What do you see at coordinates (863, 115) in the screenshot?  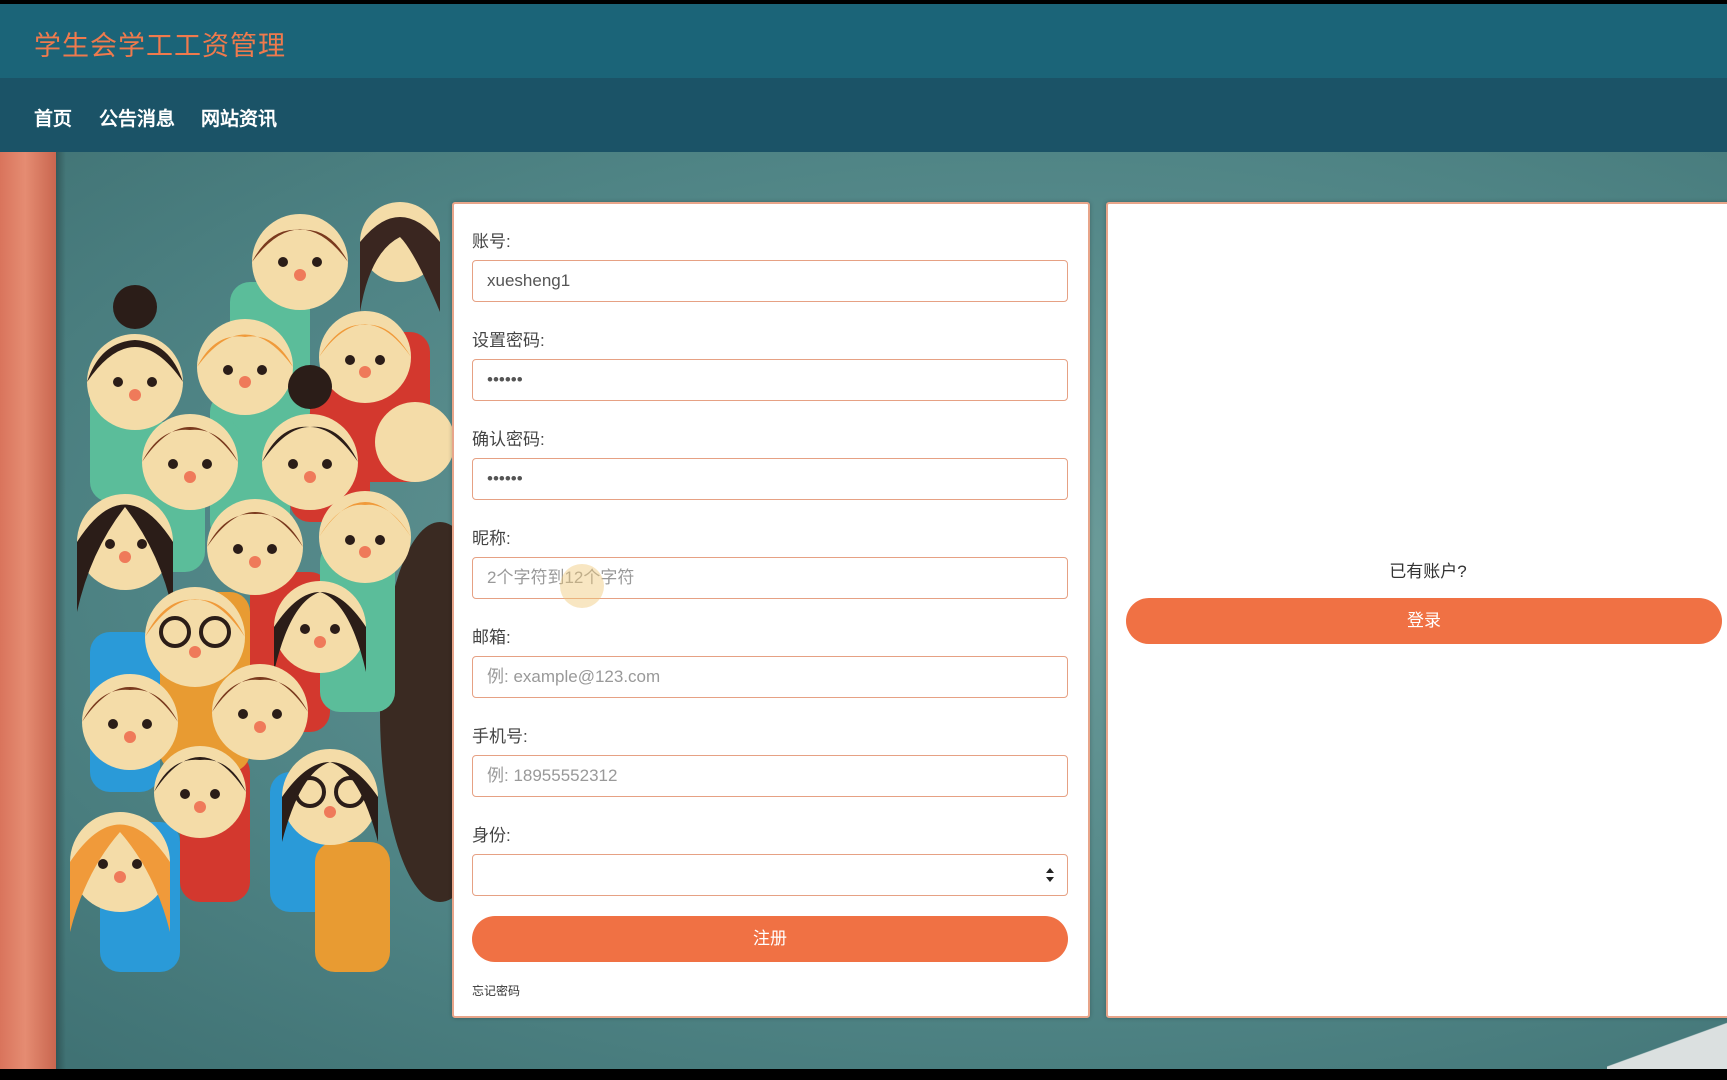 I see `main-nav: 首页 公告消息 网站资讯` at bounding box center [863, 115].